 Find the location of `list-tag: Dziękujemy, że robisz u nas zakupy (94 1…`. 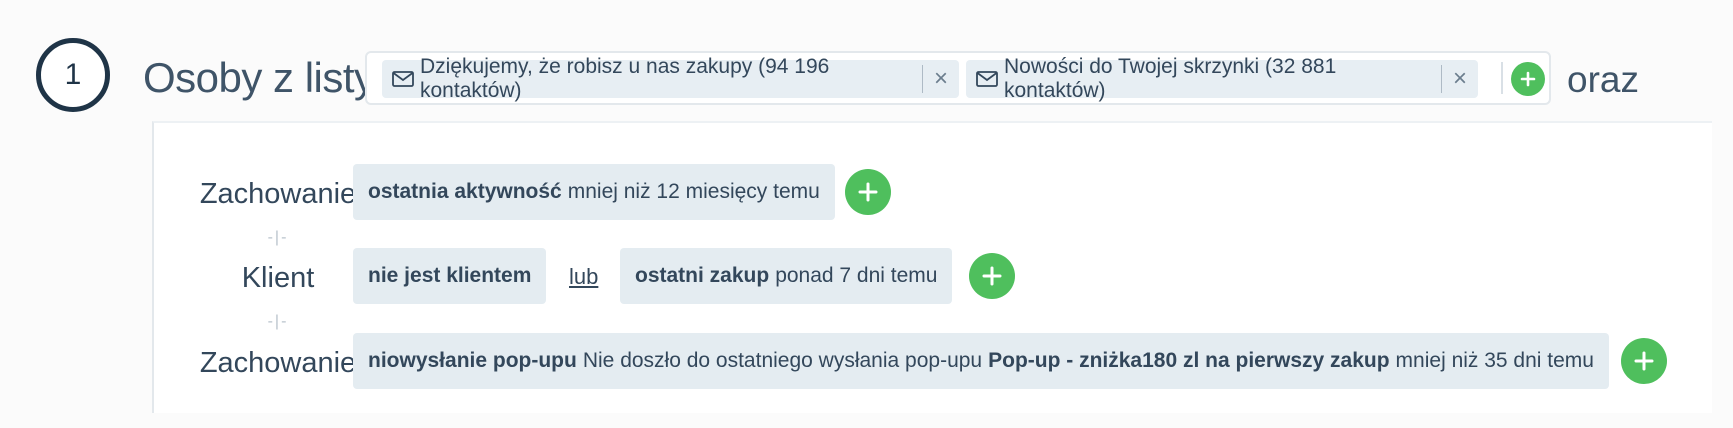

list-tag: Dziękujemy, że robisz u nas zakupy (94 1… is located at coordinates (670, 78).